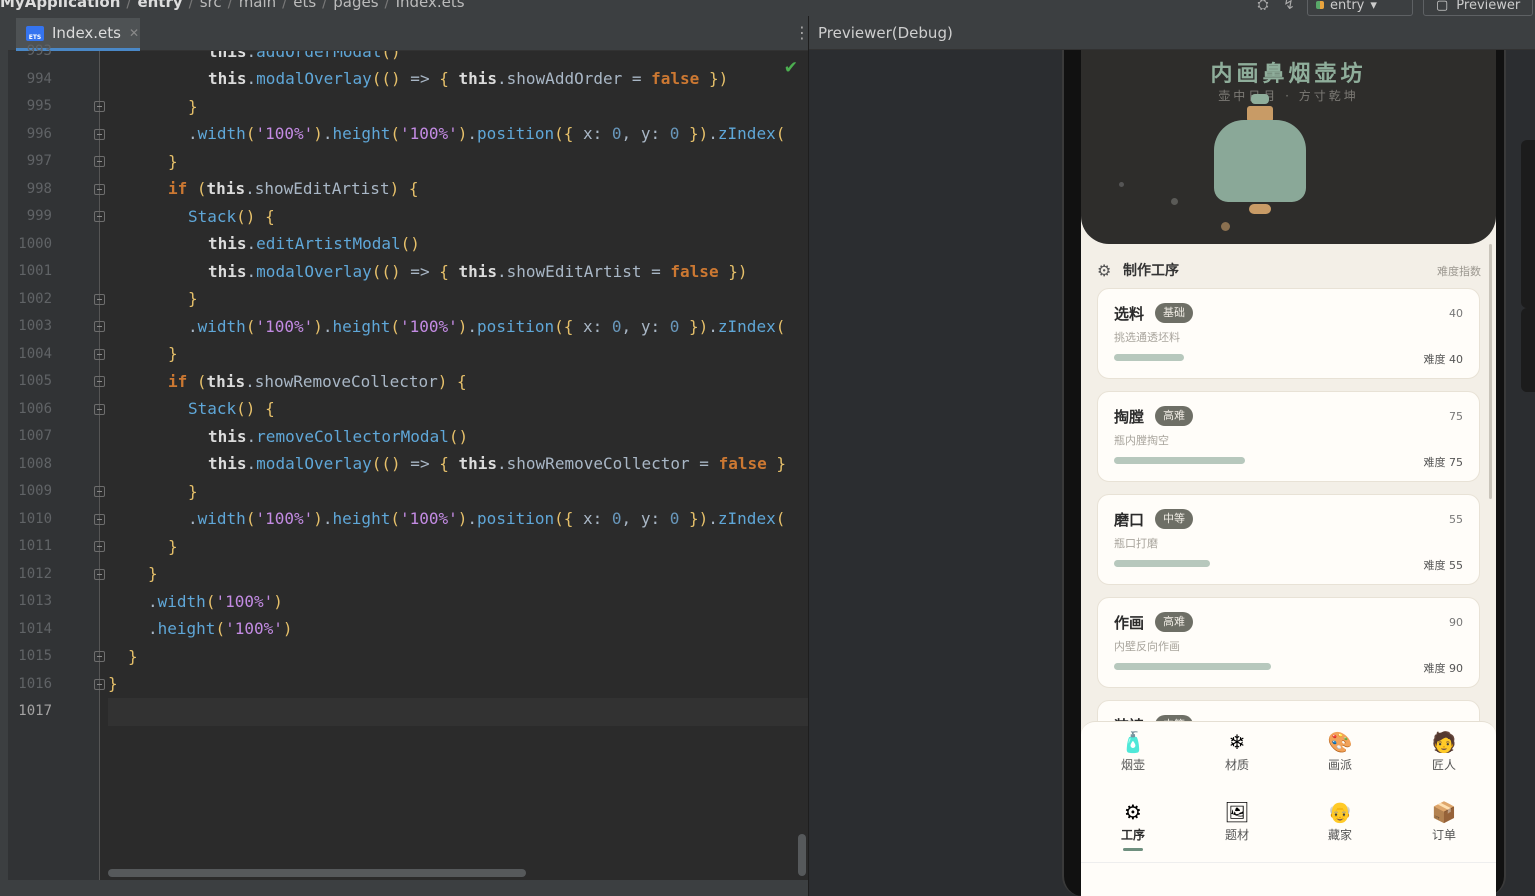 The height and width of the screenshot is (896, 1535). What do you see at coordinates (39, 161) in the screenshot?
I see `line-number: 997` at bounding box center [39, 161].